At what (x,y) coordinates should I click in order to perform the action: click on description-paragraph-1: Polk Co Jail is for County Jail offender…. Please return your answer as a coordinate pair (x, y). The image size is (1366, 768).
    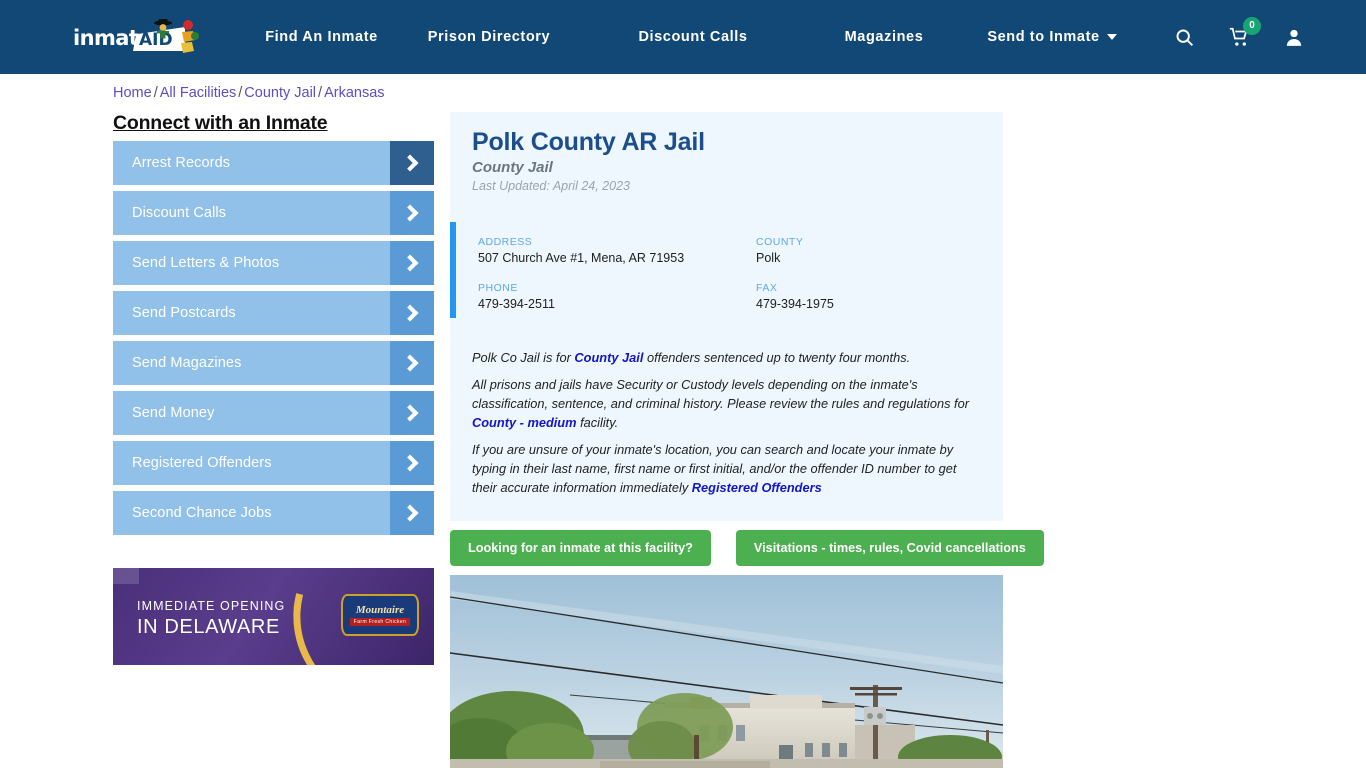
    Looking at the image, I should click on (722, 357).